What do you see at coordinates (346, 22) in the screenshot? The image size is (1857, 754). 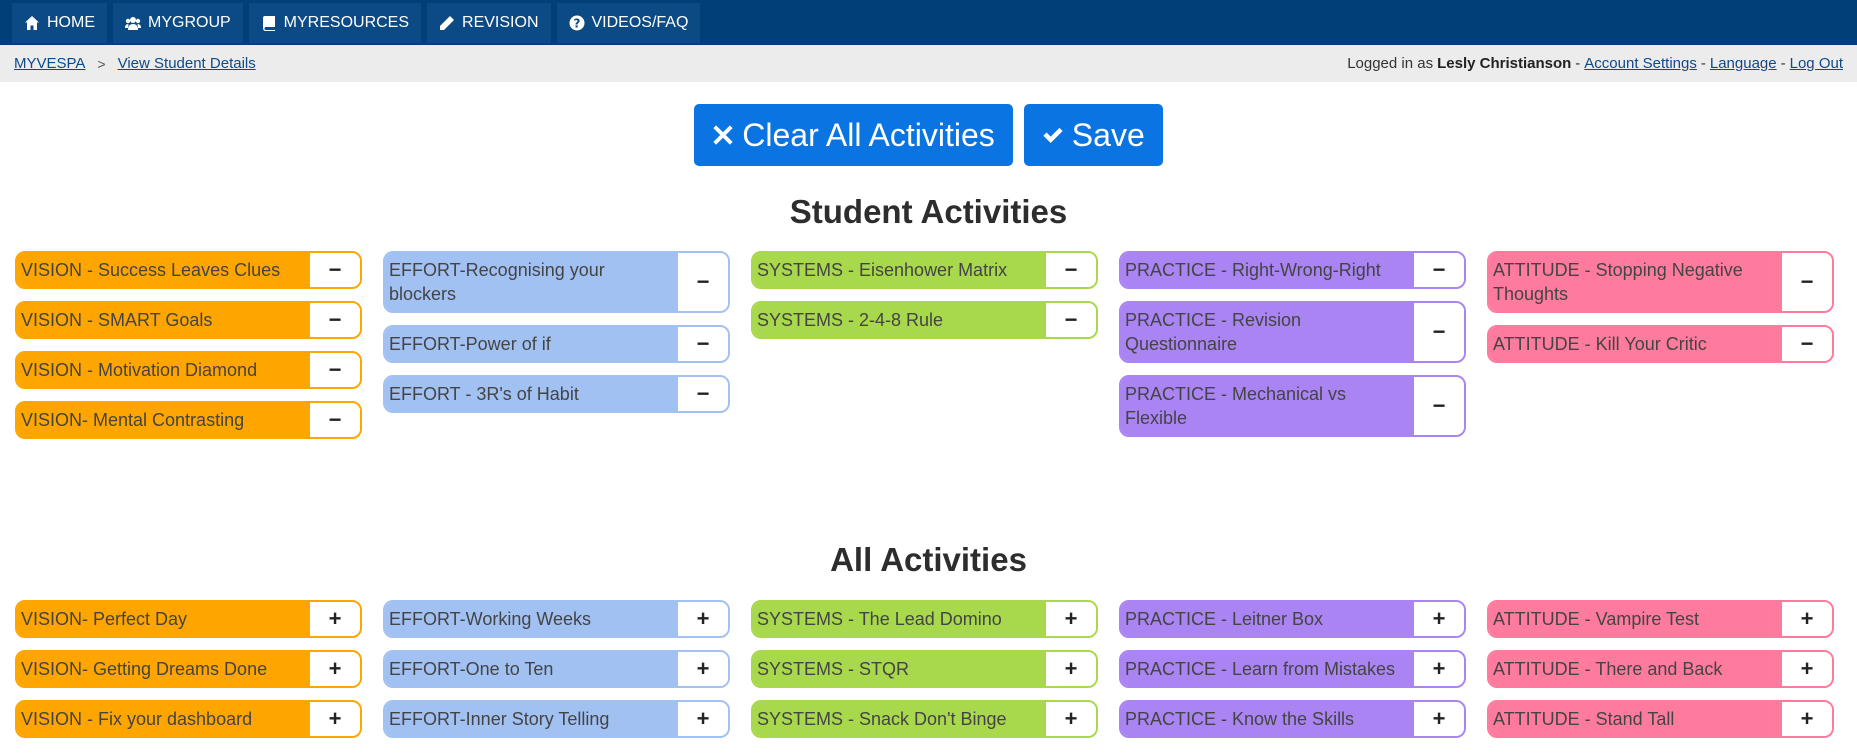 I see `nav-myresources-label: MYRESOURCES` at bounding box center [346, 22].